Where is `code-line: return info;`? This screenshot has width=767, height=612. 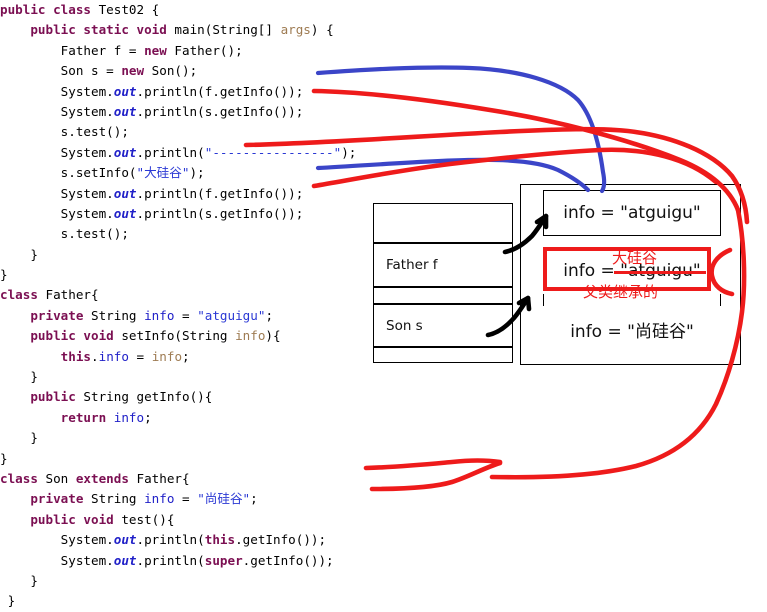 code-line: return info; is located at coordinates (210, 418).